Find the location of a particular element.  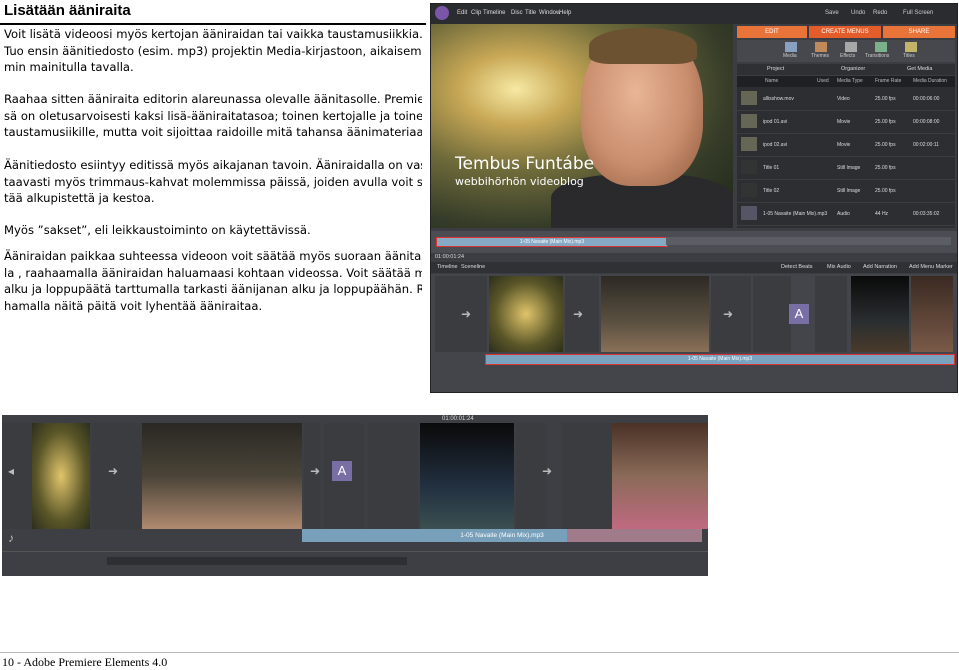

media-type: Audio is located at coordinates (843, 214).